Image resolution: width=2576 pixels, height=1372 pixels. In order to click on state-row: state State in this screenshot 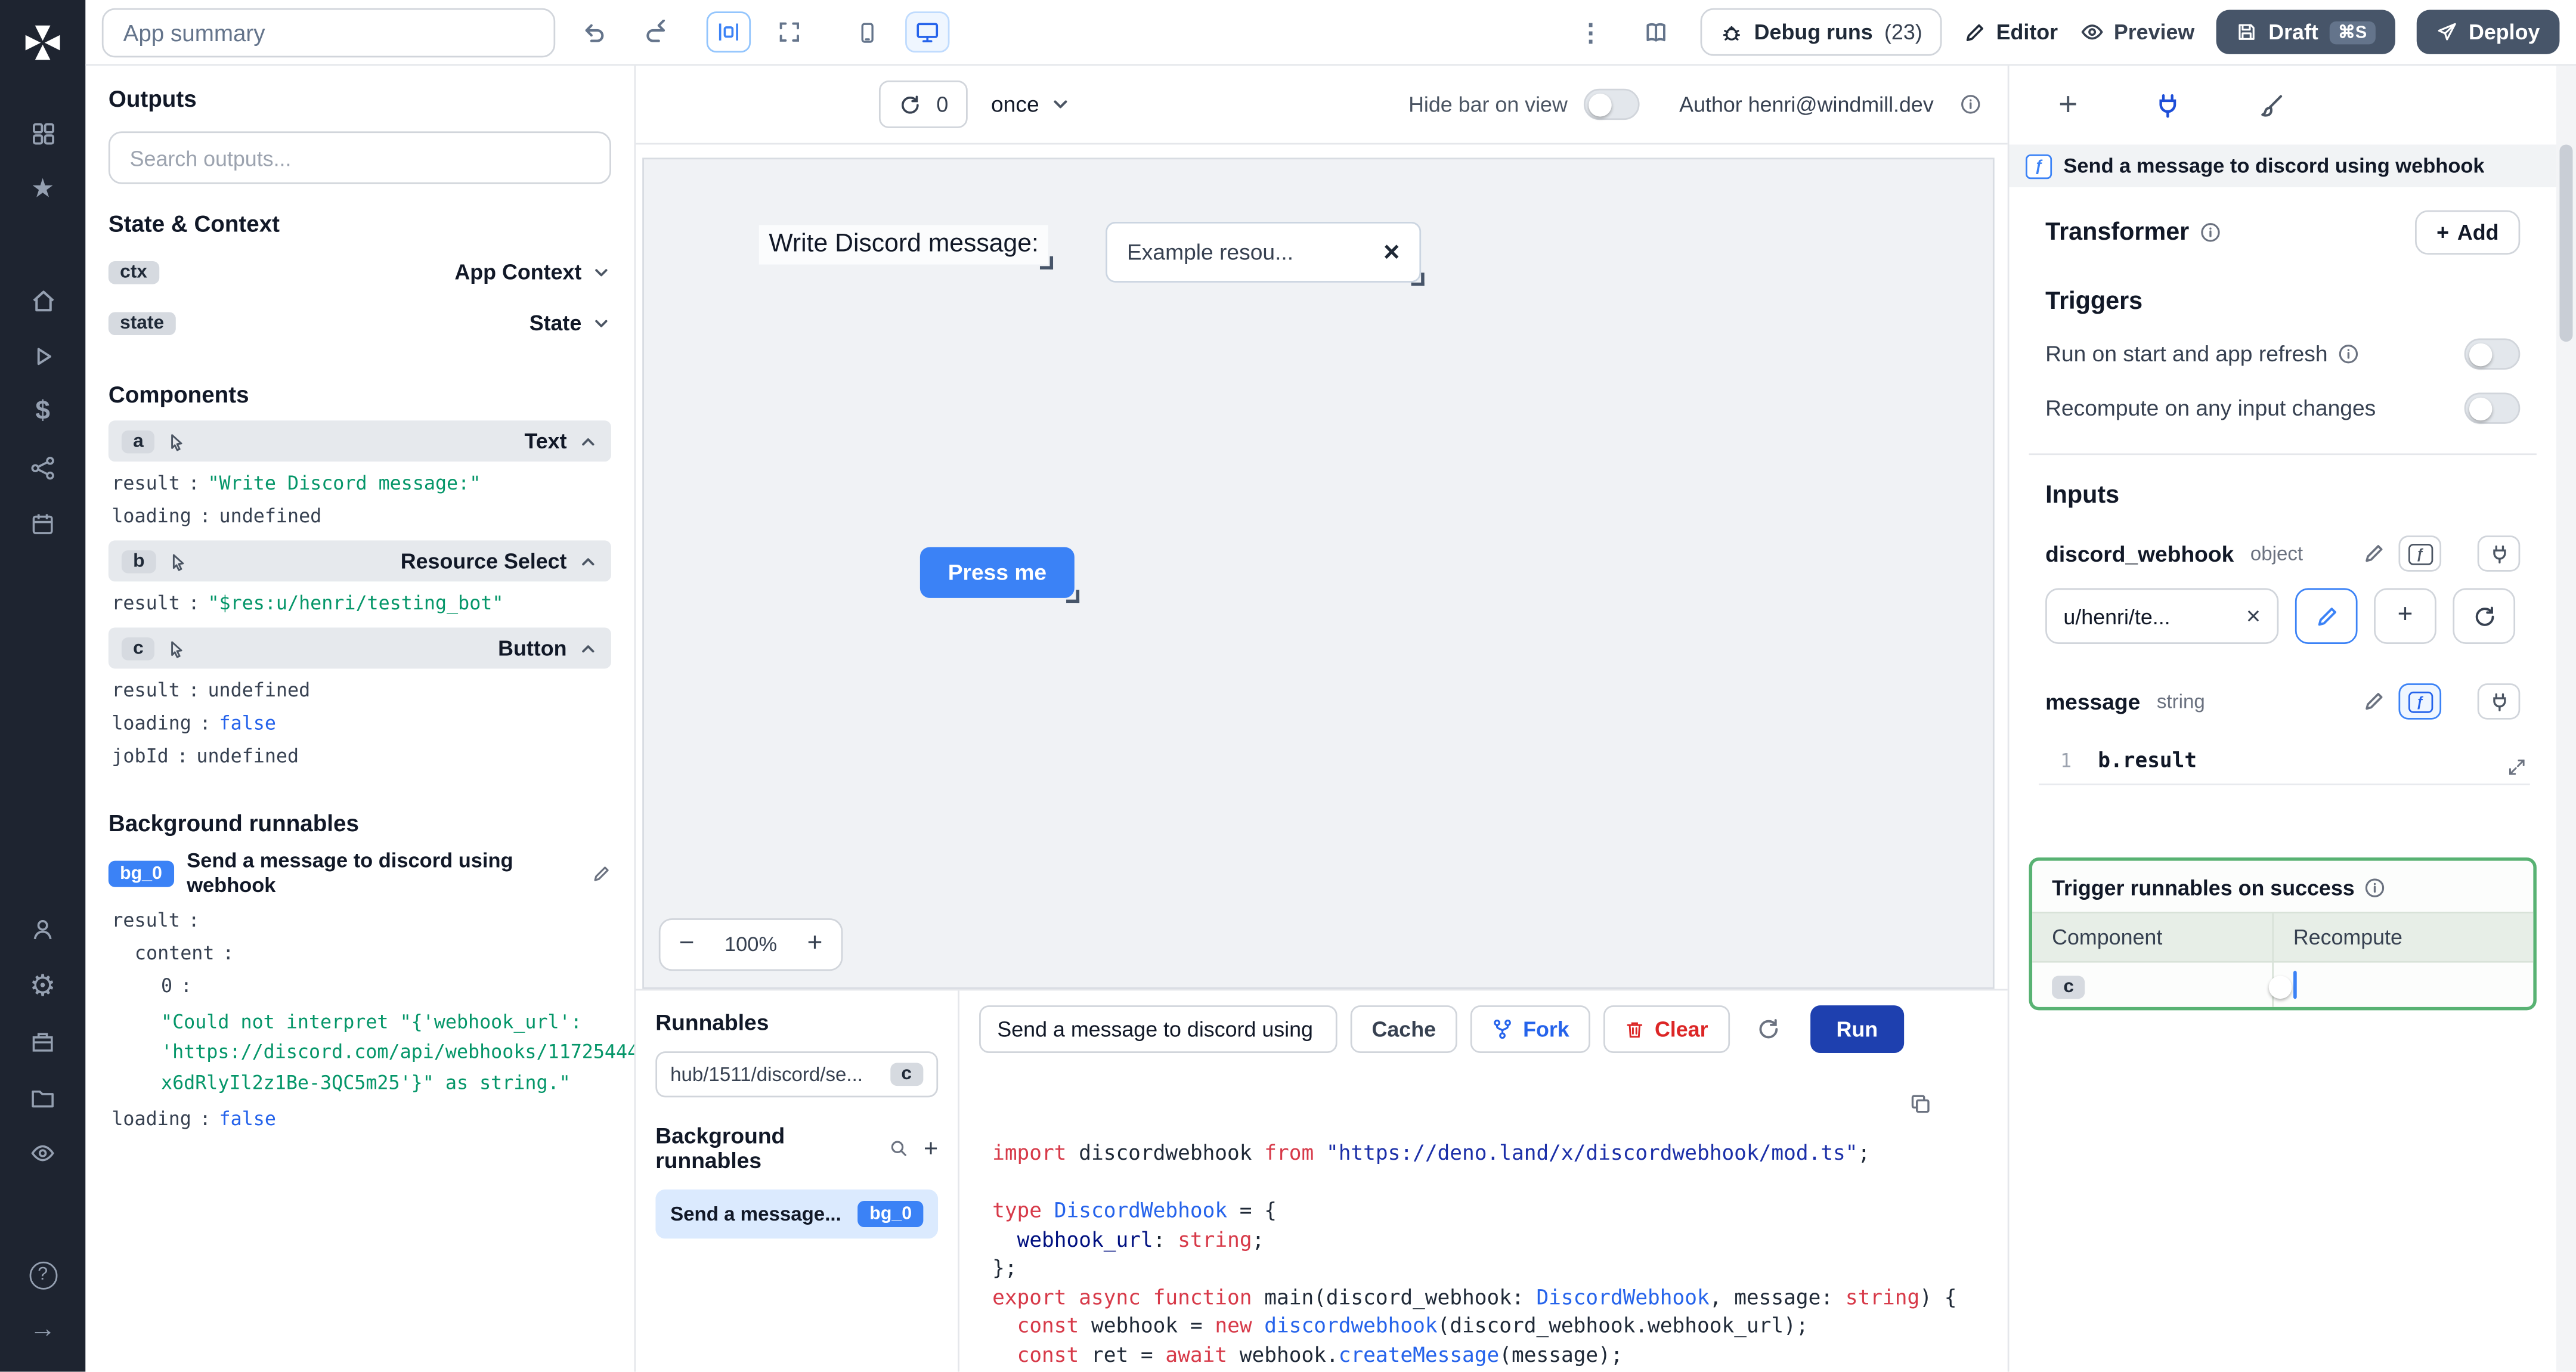, I will do `click(360, 323)`.